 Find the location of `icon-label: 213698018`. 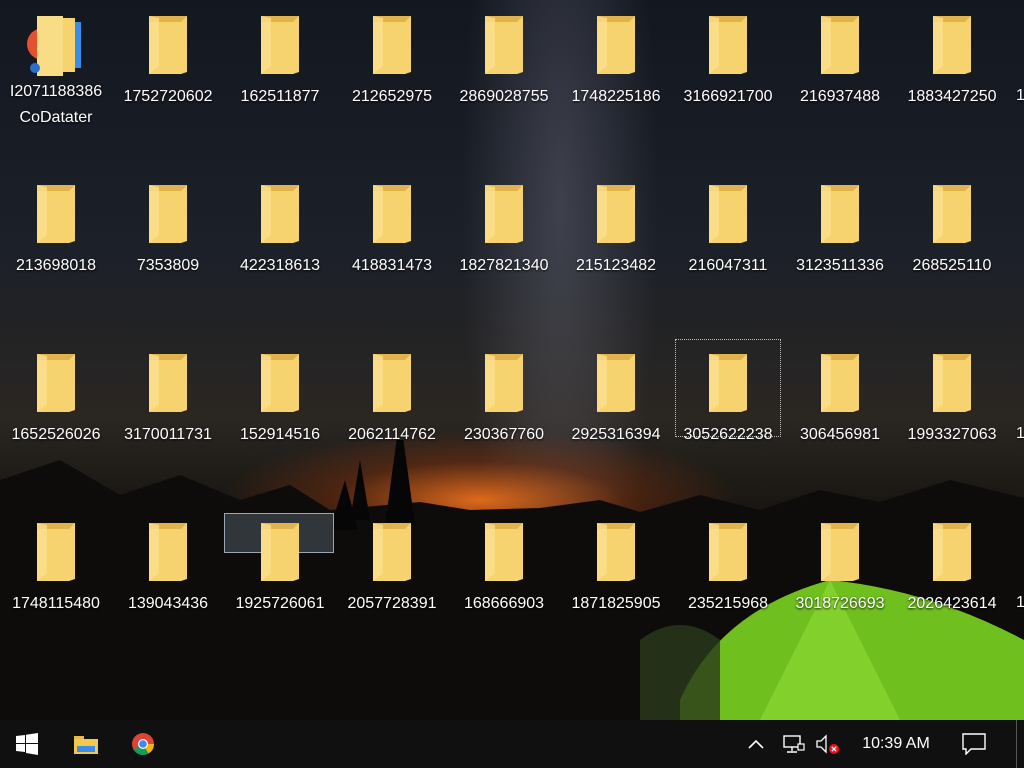

icon-label: 213698018 is located at coordinates (56, 265).